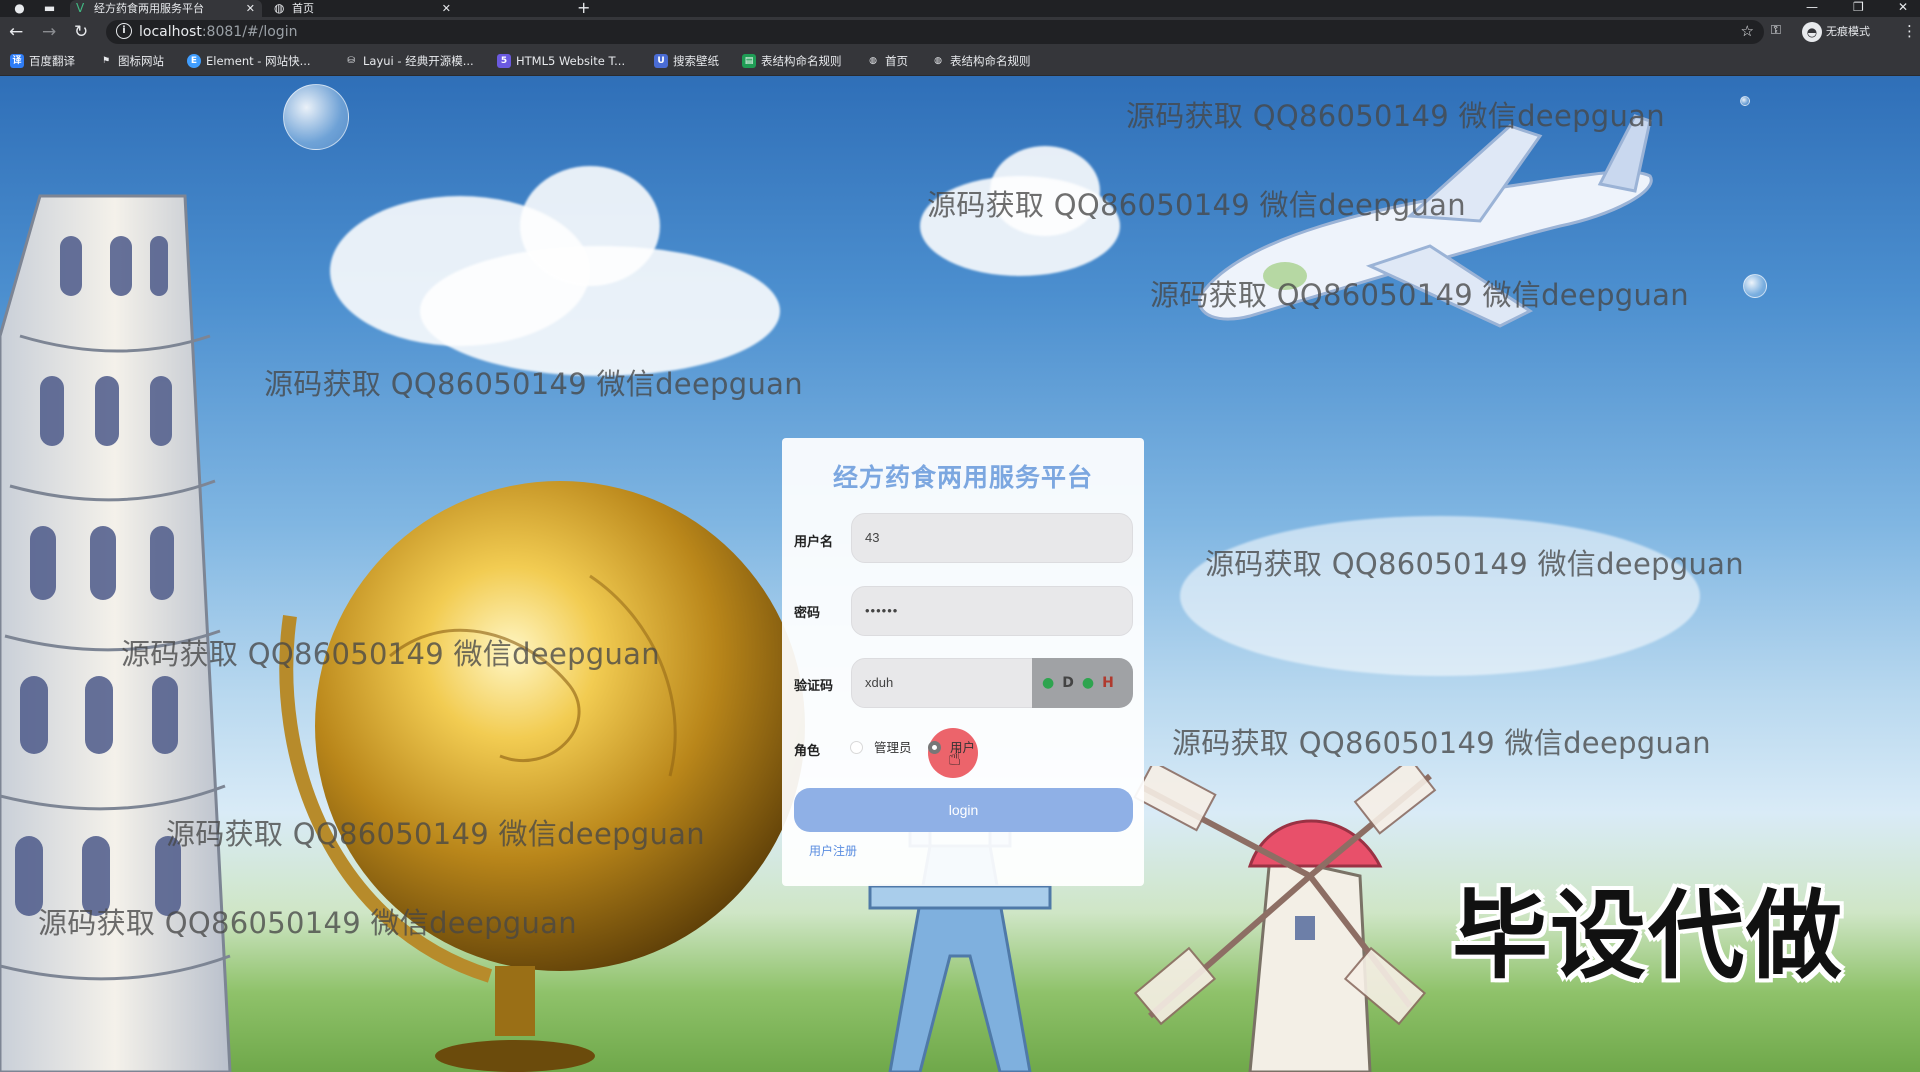 This screenshot has width=1920, height=1072. What do you see at coordinates (992, 611) in the screenshot?
I see `password-input: ••••••` at bounding box center [992, 611].